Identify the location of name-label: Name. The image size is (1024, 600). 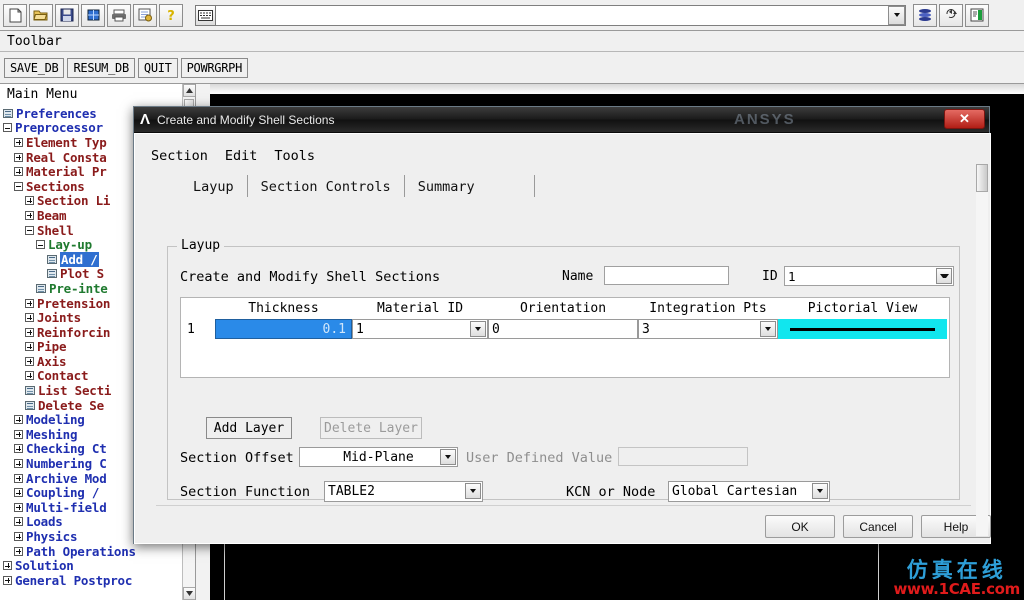
(578, 276).